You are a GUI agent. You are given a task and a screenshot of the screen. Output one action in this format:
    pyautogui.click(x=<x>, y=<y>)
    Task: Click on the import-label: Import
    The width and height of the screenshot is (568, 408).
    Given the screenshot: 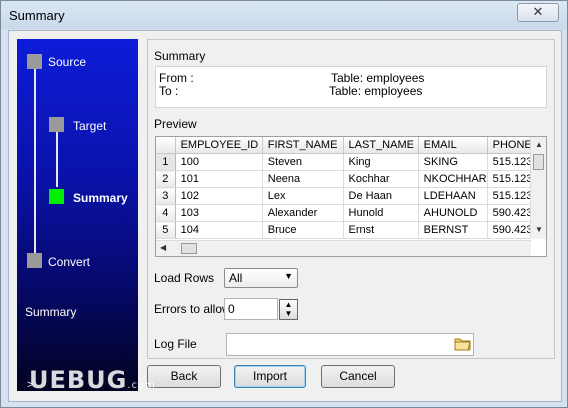 What is the action you would take?
    pyautogui.click(x=269, y=376)
    